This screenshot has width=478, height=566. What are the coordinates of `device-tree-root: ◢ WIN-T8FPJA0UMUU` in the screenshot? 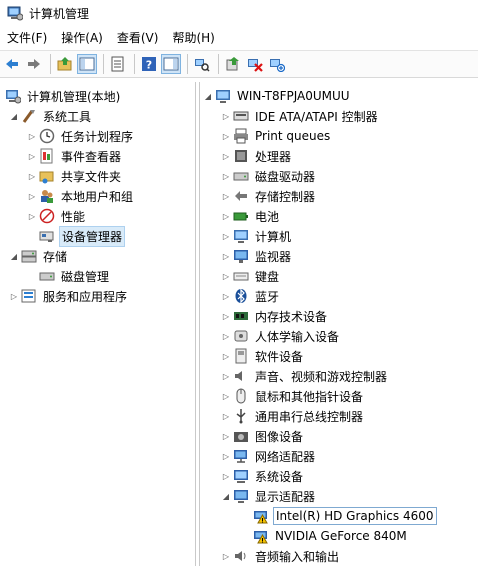 It's located at (277, 96).